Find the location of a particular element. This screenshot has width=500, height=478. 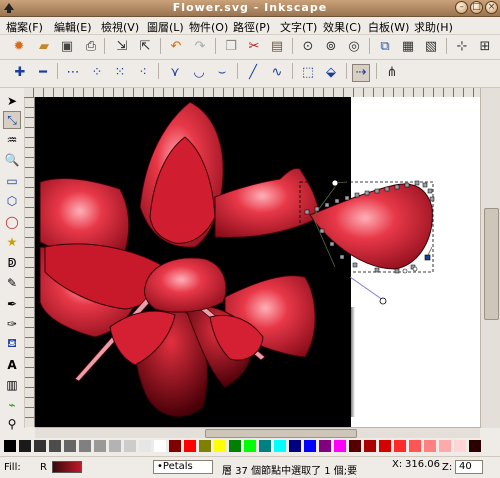

curve-segment-icon: ∿ is located at coordinates (277, 73).